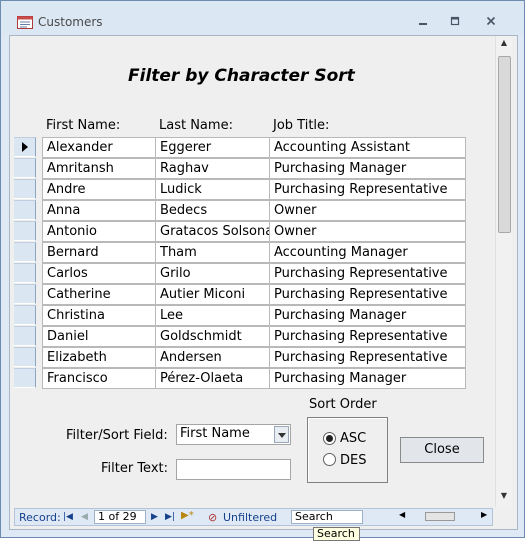 Image resolution: width=525 pixels, height=541 pixels. I want to click on table-row: Carlos Grilo Purchasing Representative, so click(240, 273).